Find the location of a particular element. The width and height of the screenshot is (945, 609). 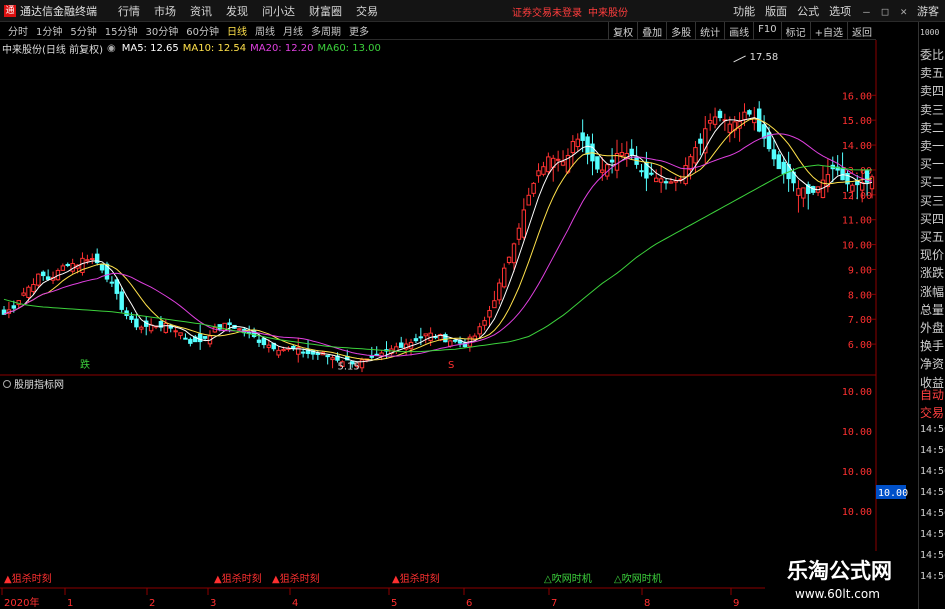

trade-notice: 证券交易未登录 中来股份 is located at coordinates (570, 11).